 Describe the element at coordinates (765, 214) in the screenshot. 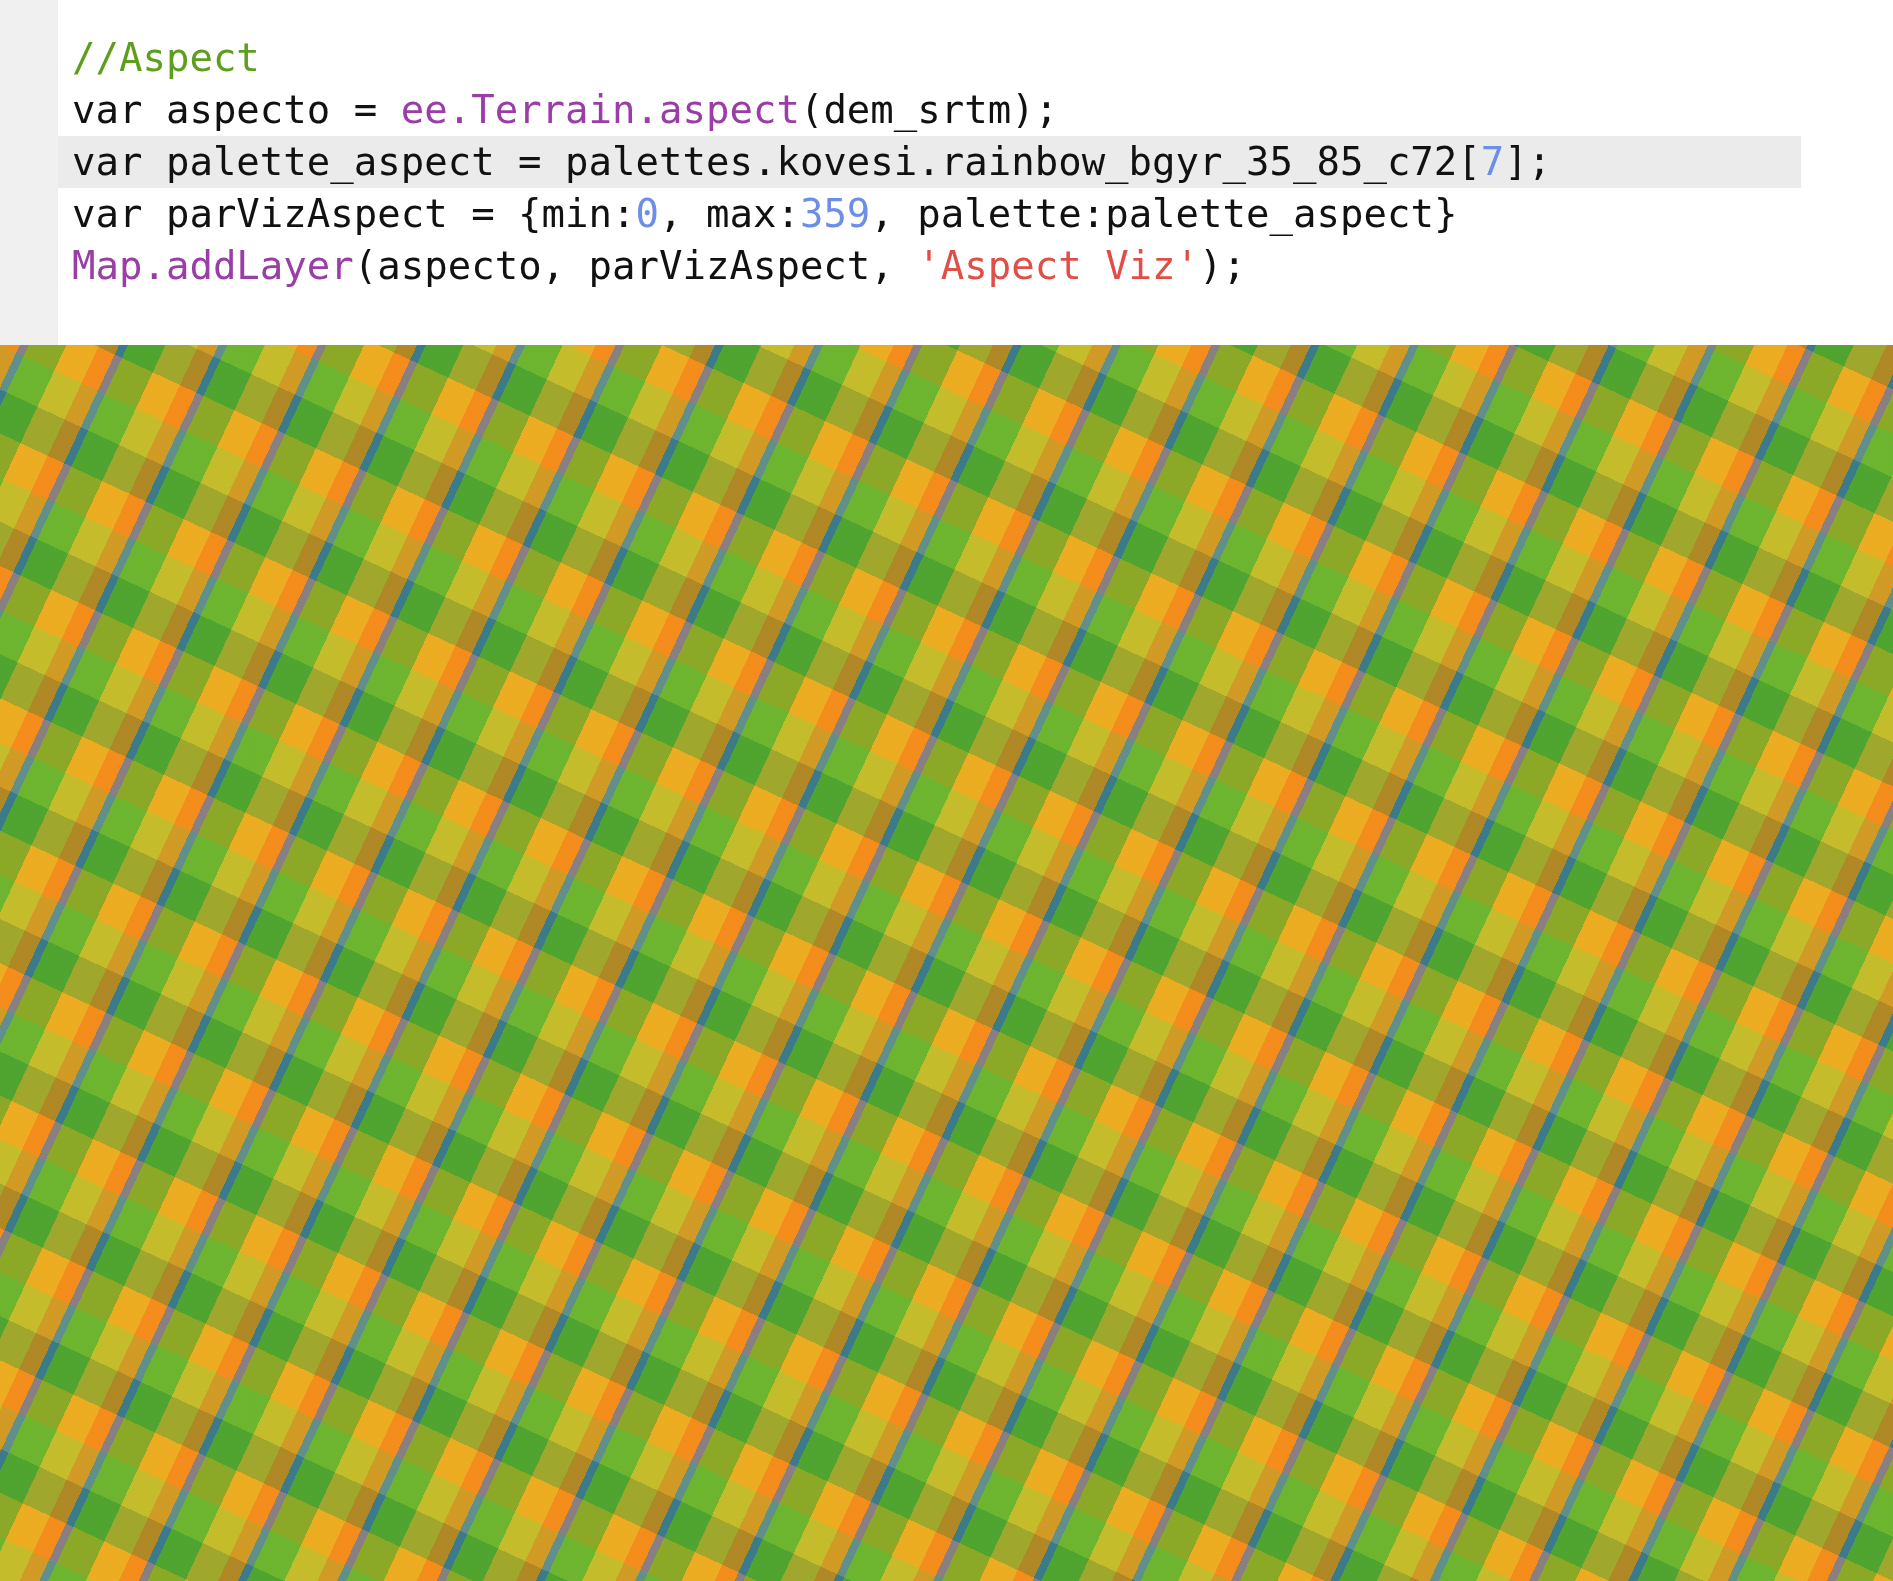

I see `code-line: var parVizAspect = {min:0, max:359, palette:palette_aspect}` at that location.